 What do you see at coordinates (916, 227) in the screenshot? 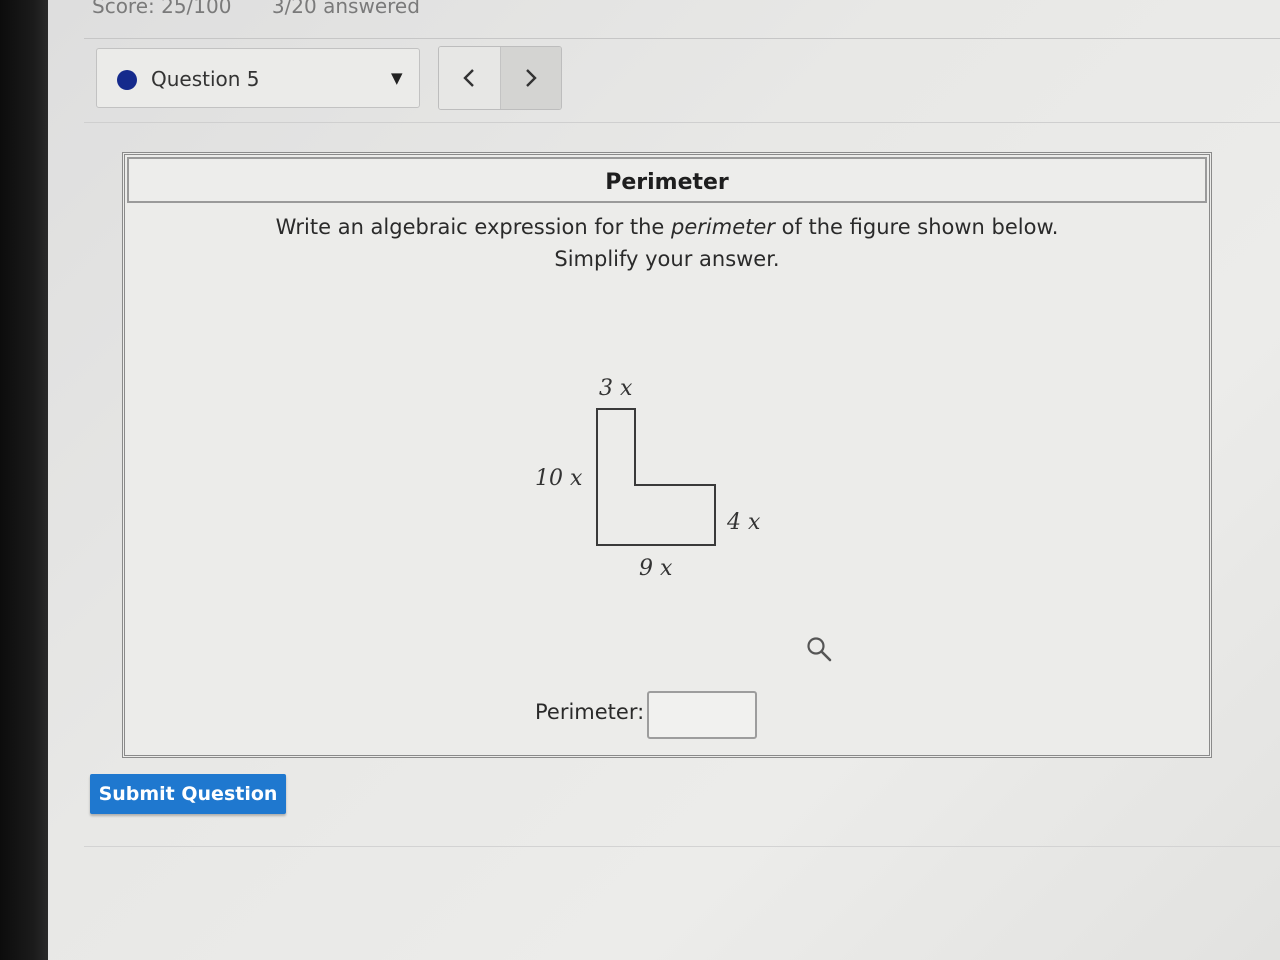
I see `instruction-text-after: of the figure shown below.` at bounding box center [916, 227].